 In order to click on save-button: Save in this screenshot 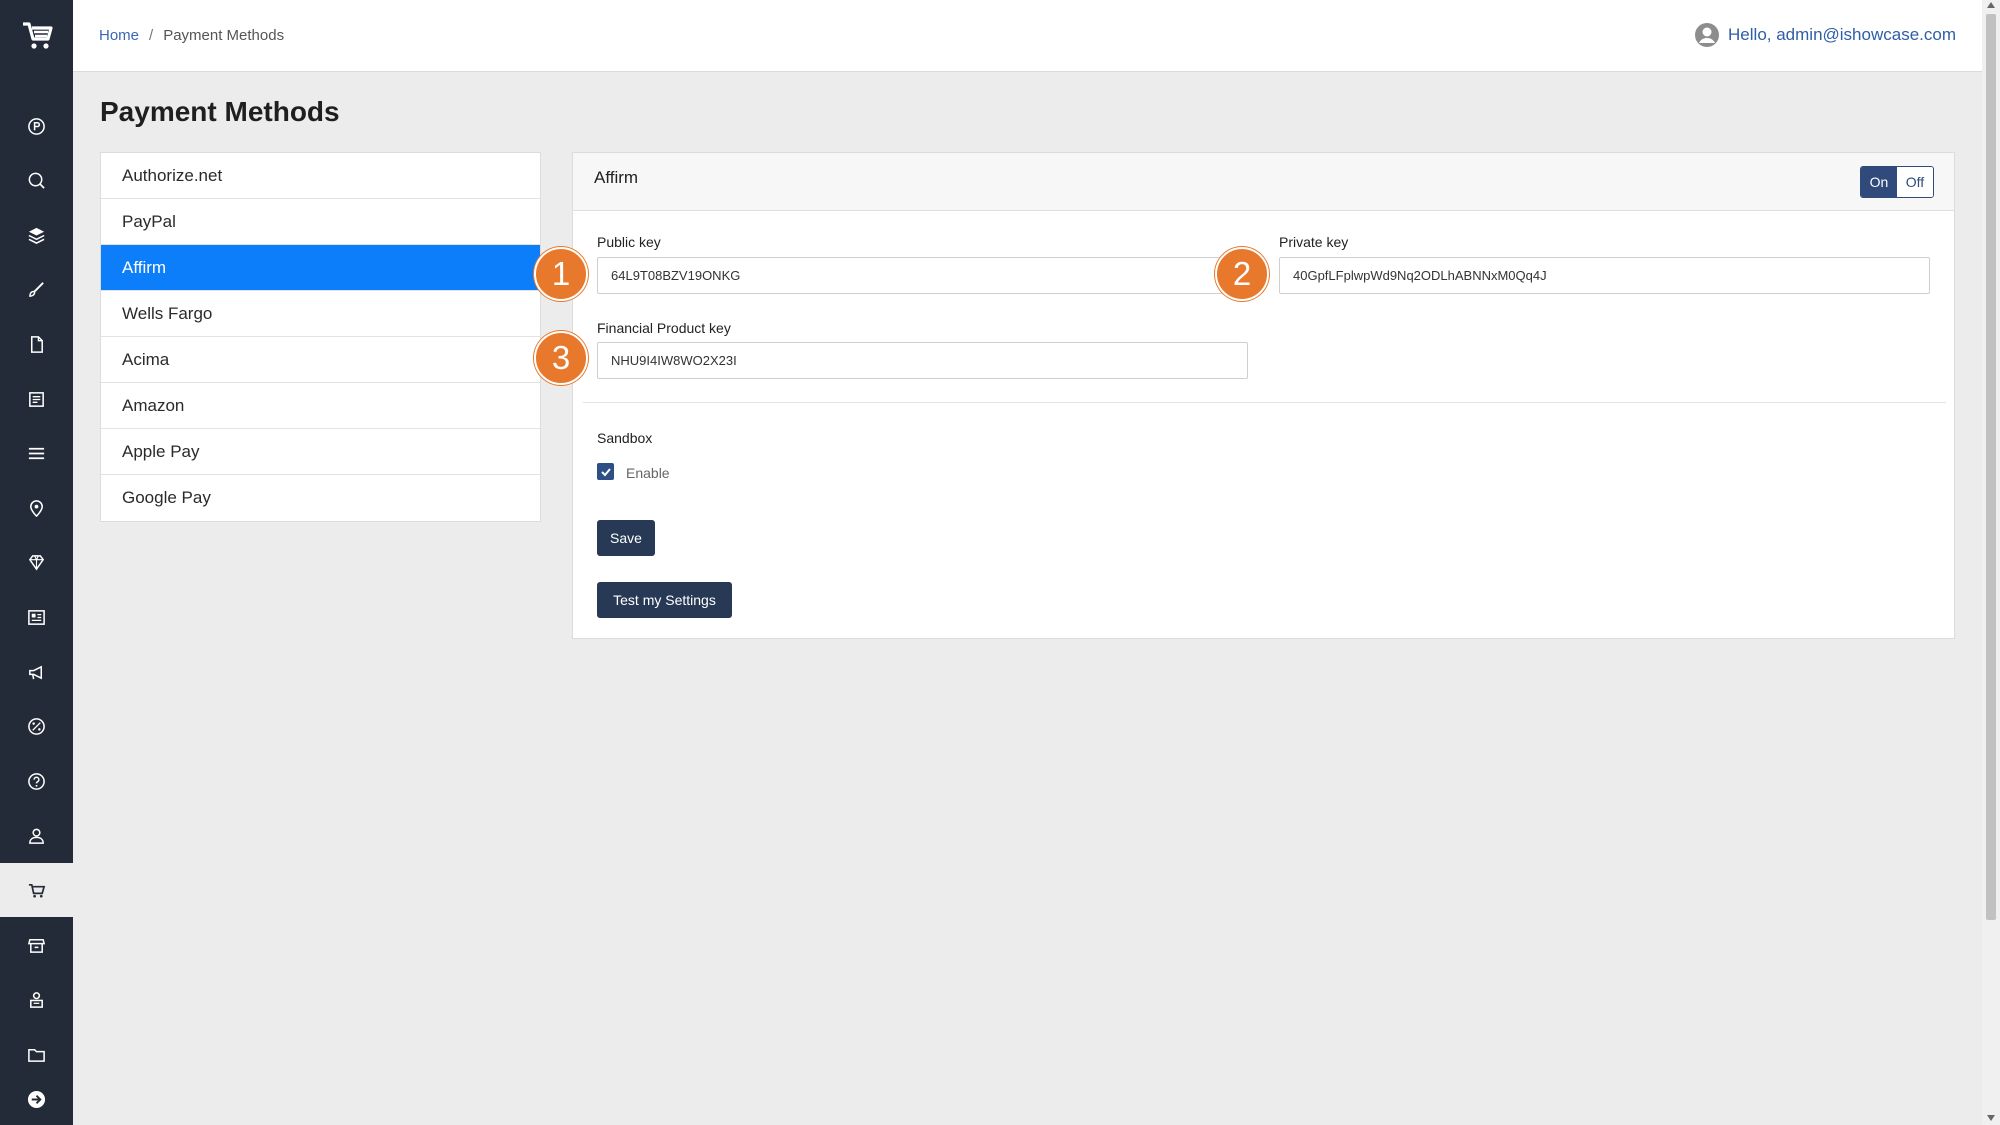, I will do `click(626, 538)`.